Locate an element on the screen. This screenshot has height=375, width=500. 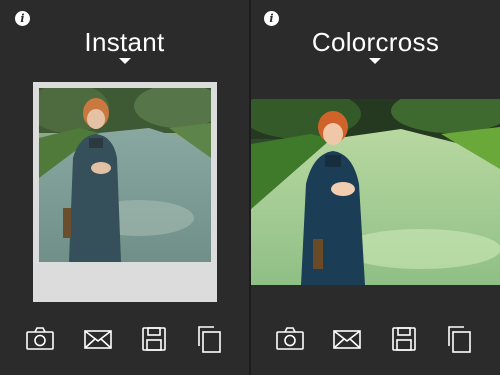
filter-title: Colorcross is located at coordinates (375, 42).